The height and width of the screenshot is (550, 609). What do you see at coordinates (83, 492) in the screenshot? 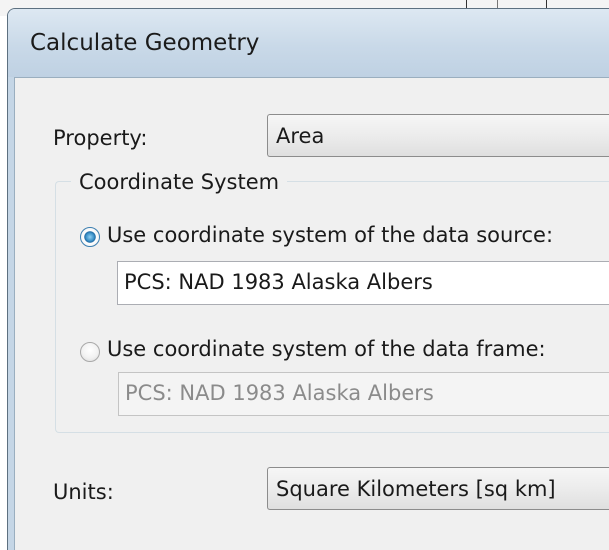
I see `units-label: Units:` at bounding box center [83, 492].